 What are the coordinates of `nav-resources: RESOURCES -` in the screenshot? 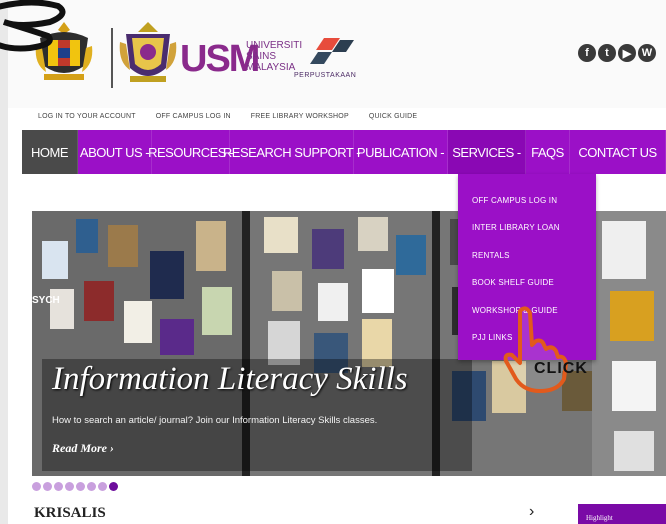 It's located at (190, 152).